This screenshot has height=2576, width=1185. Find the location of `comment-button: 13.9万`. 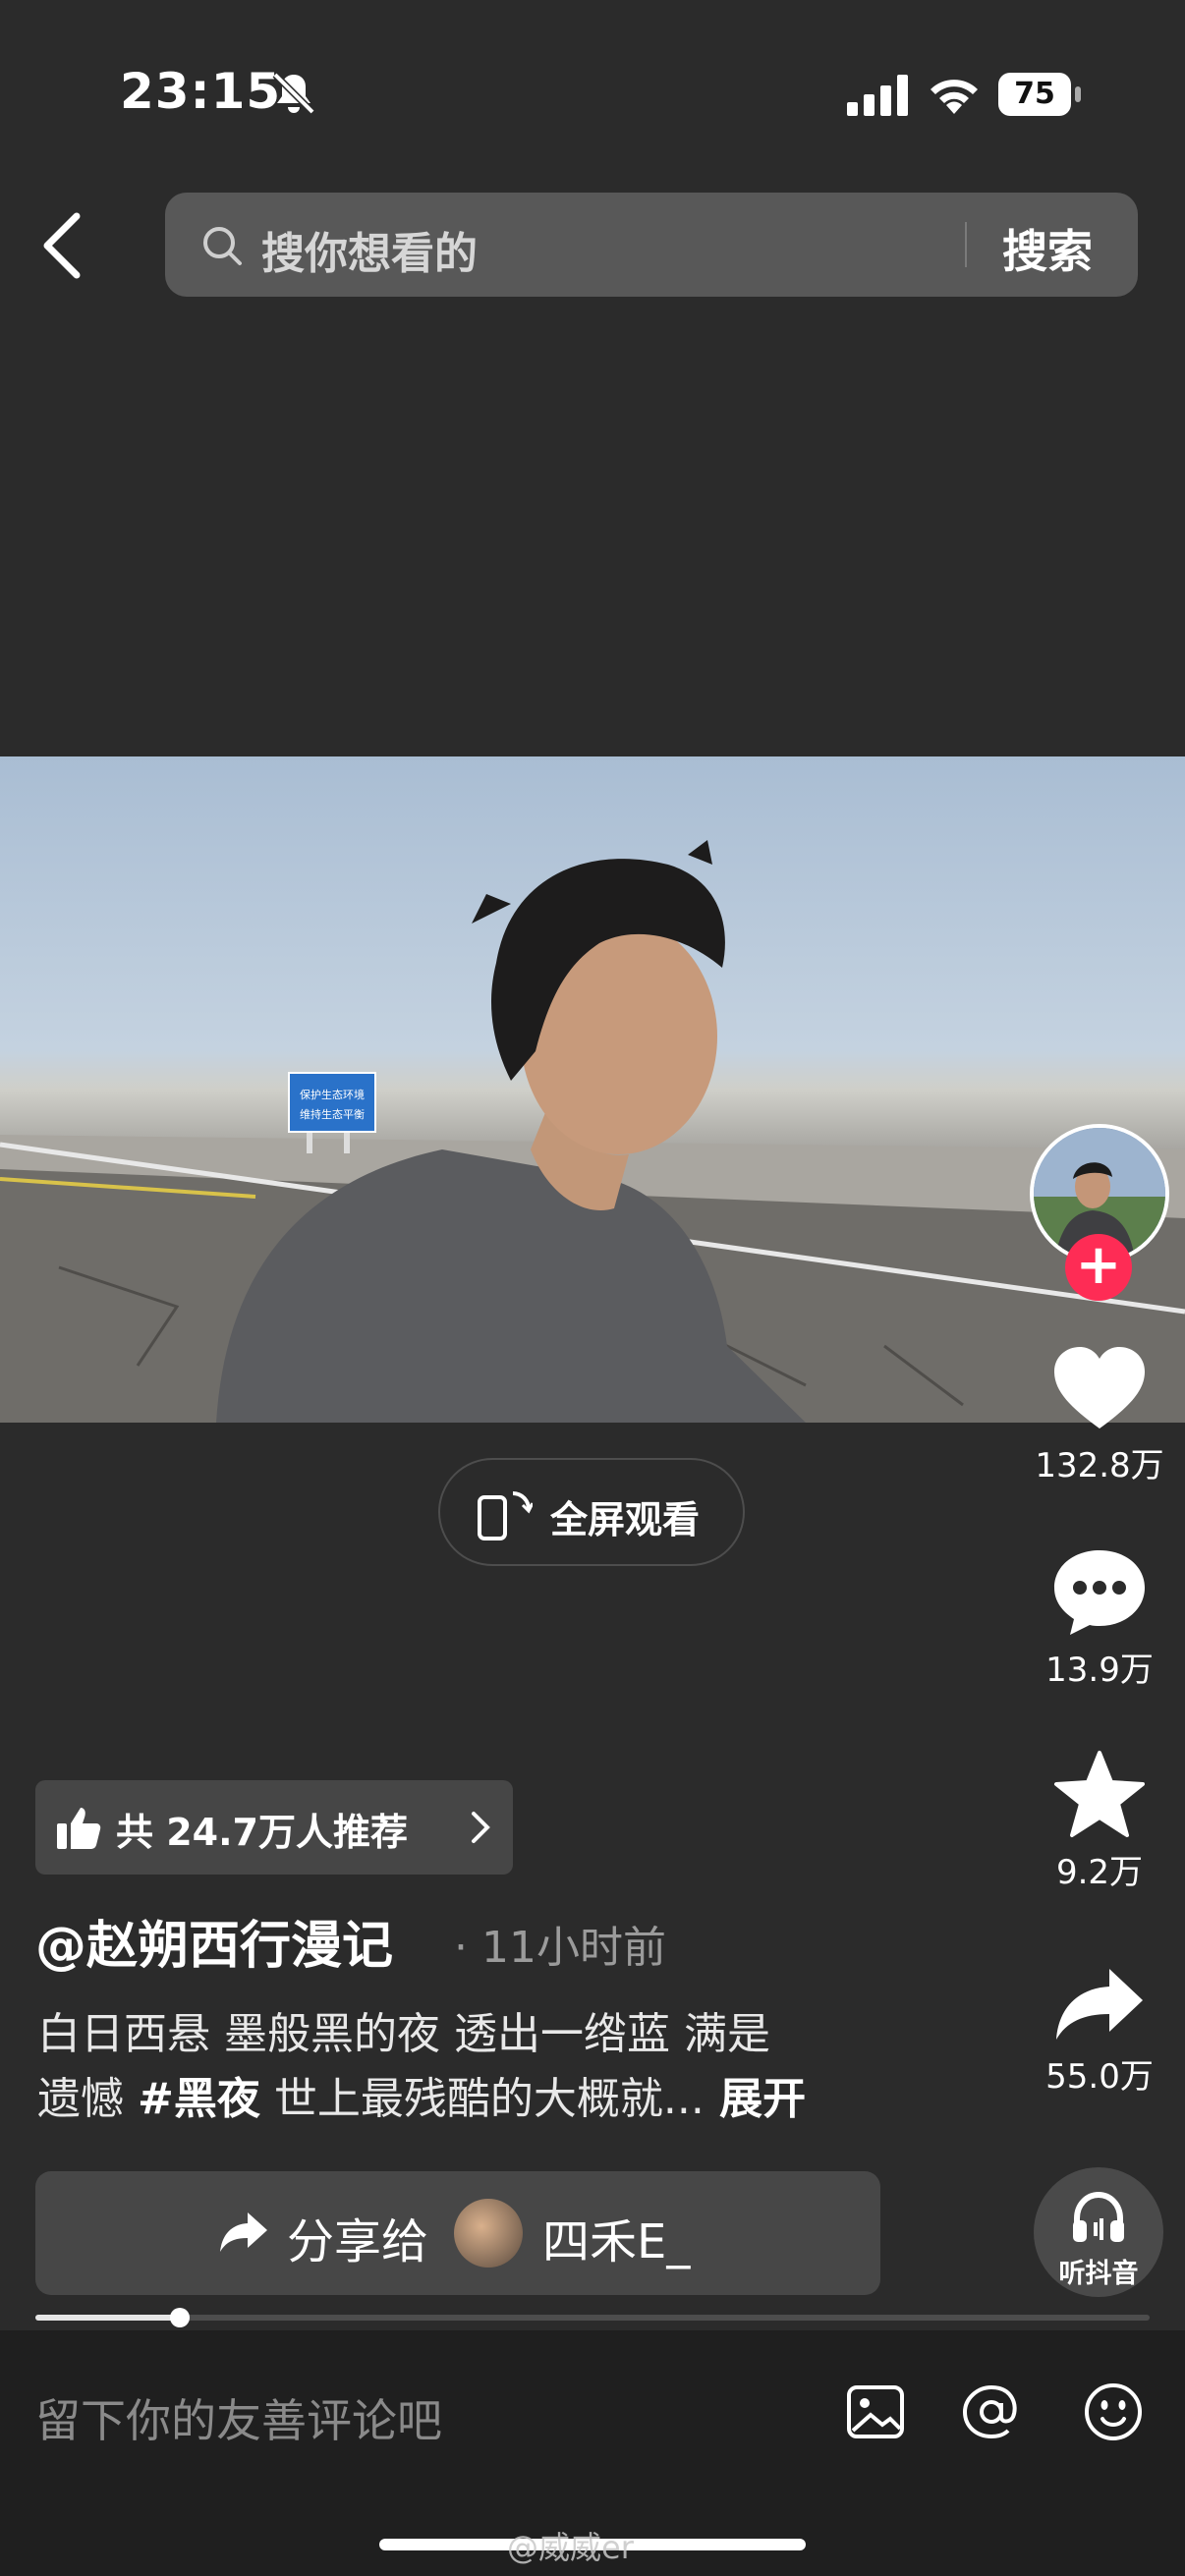

comment-button: 13.9万 is located at coordinates (1100, 1618).